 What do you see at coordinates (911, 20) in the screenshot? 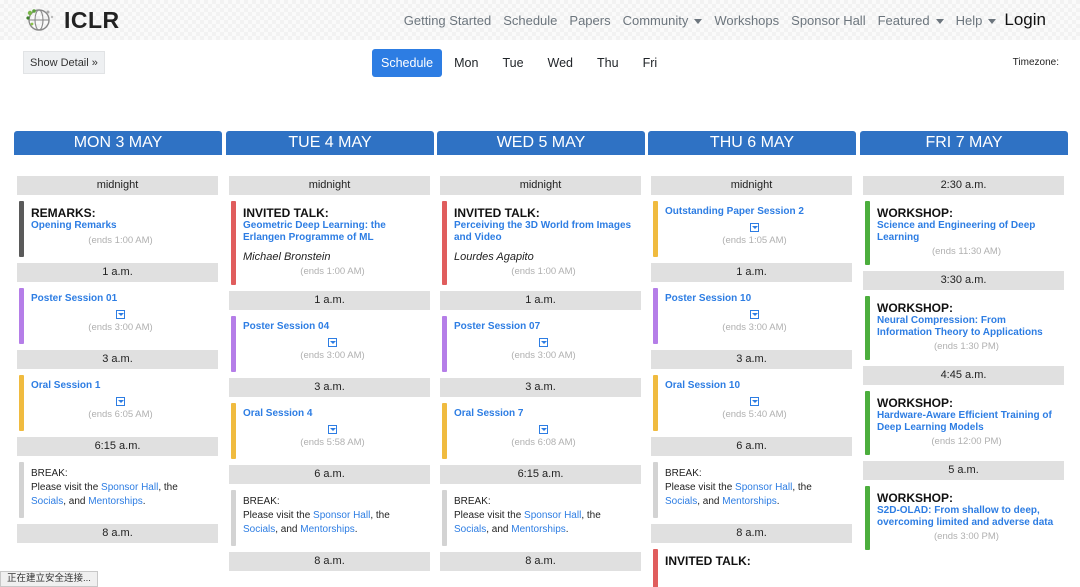
I see `nav-link-featured: Featured` at bounding box center [911, 20].